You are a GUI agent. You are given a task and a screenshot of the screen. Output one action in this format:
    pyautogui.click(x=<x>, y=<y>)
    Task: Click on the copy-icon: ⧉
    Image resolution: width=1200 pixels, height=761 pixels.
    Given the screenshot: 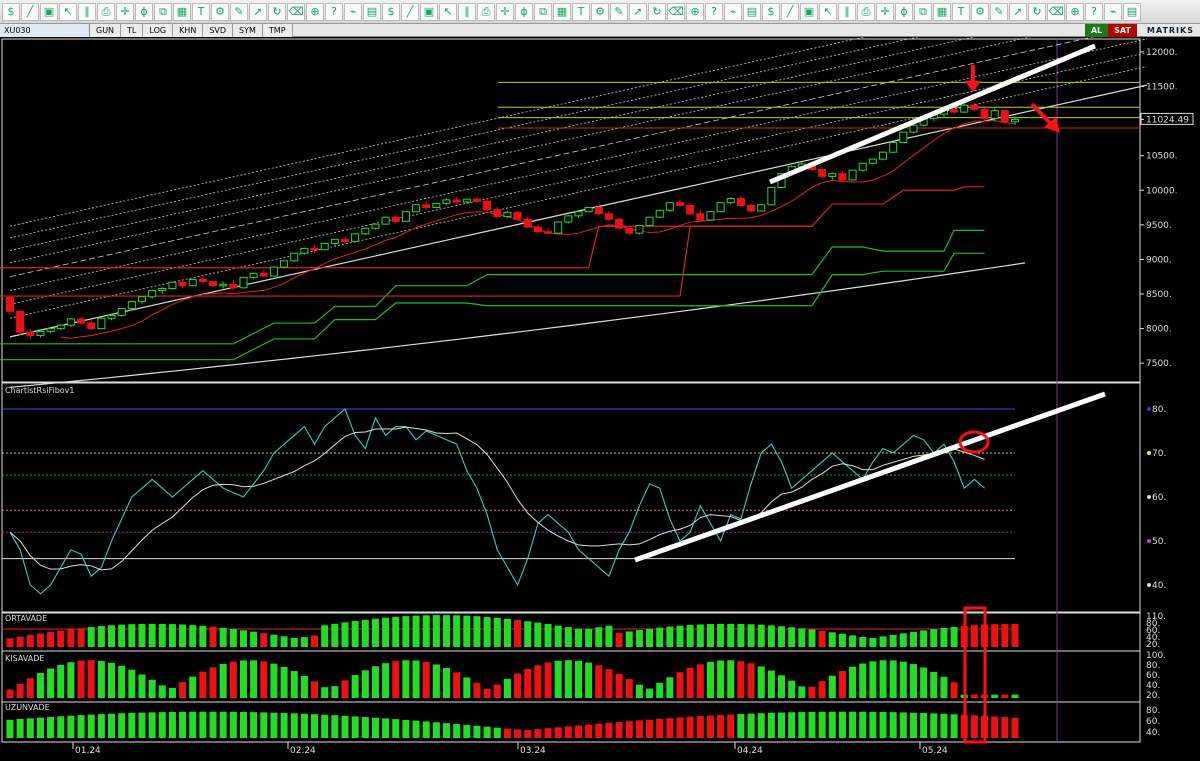 What is the action you would take?
    pyautogui.click(x=923, y=11)
    